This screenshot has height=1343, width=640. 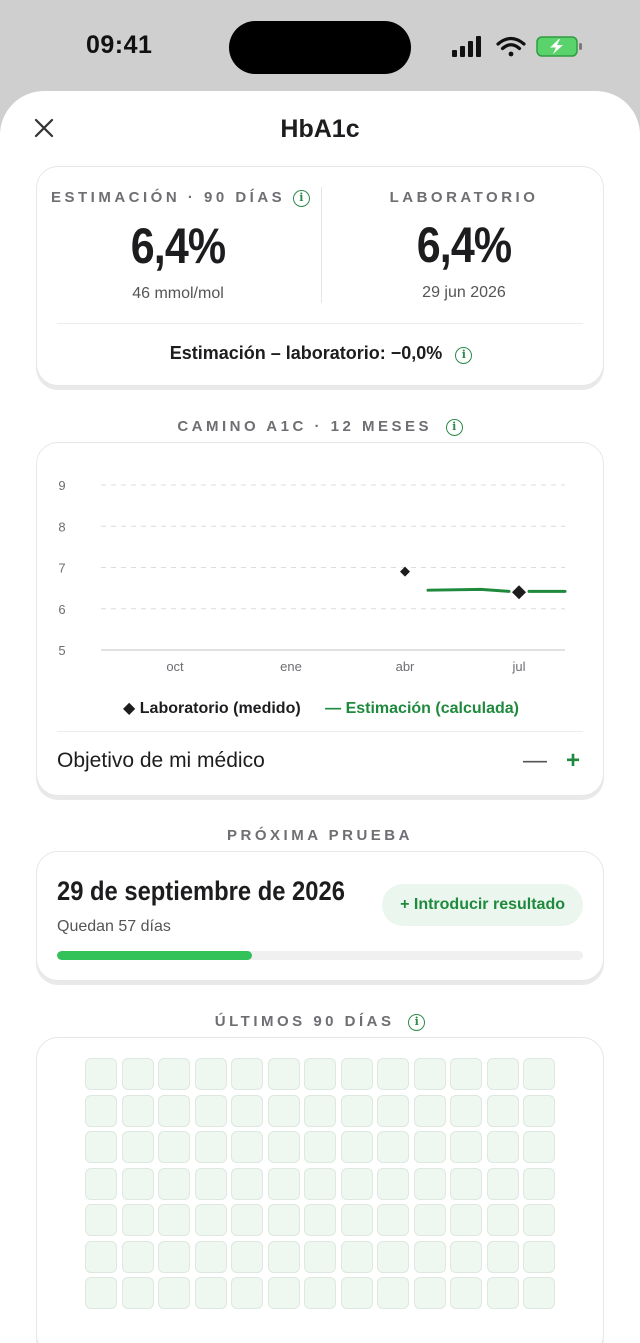 I want to click on battery-charging-icon, so click(x=559, y=46).